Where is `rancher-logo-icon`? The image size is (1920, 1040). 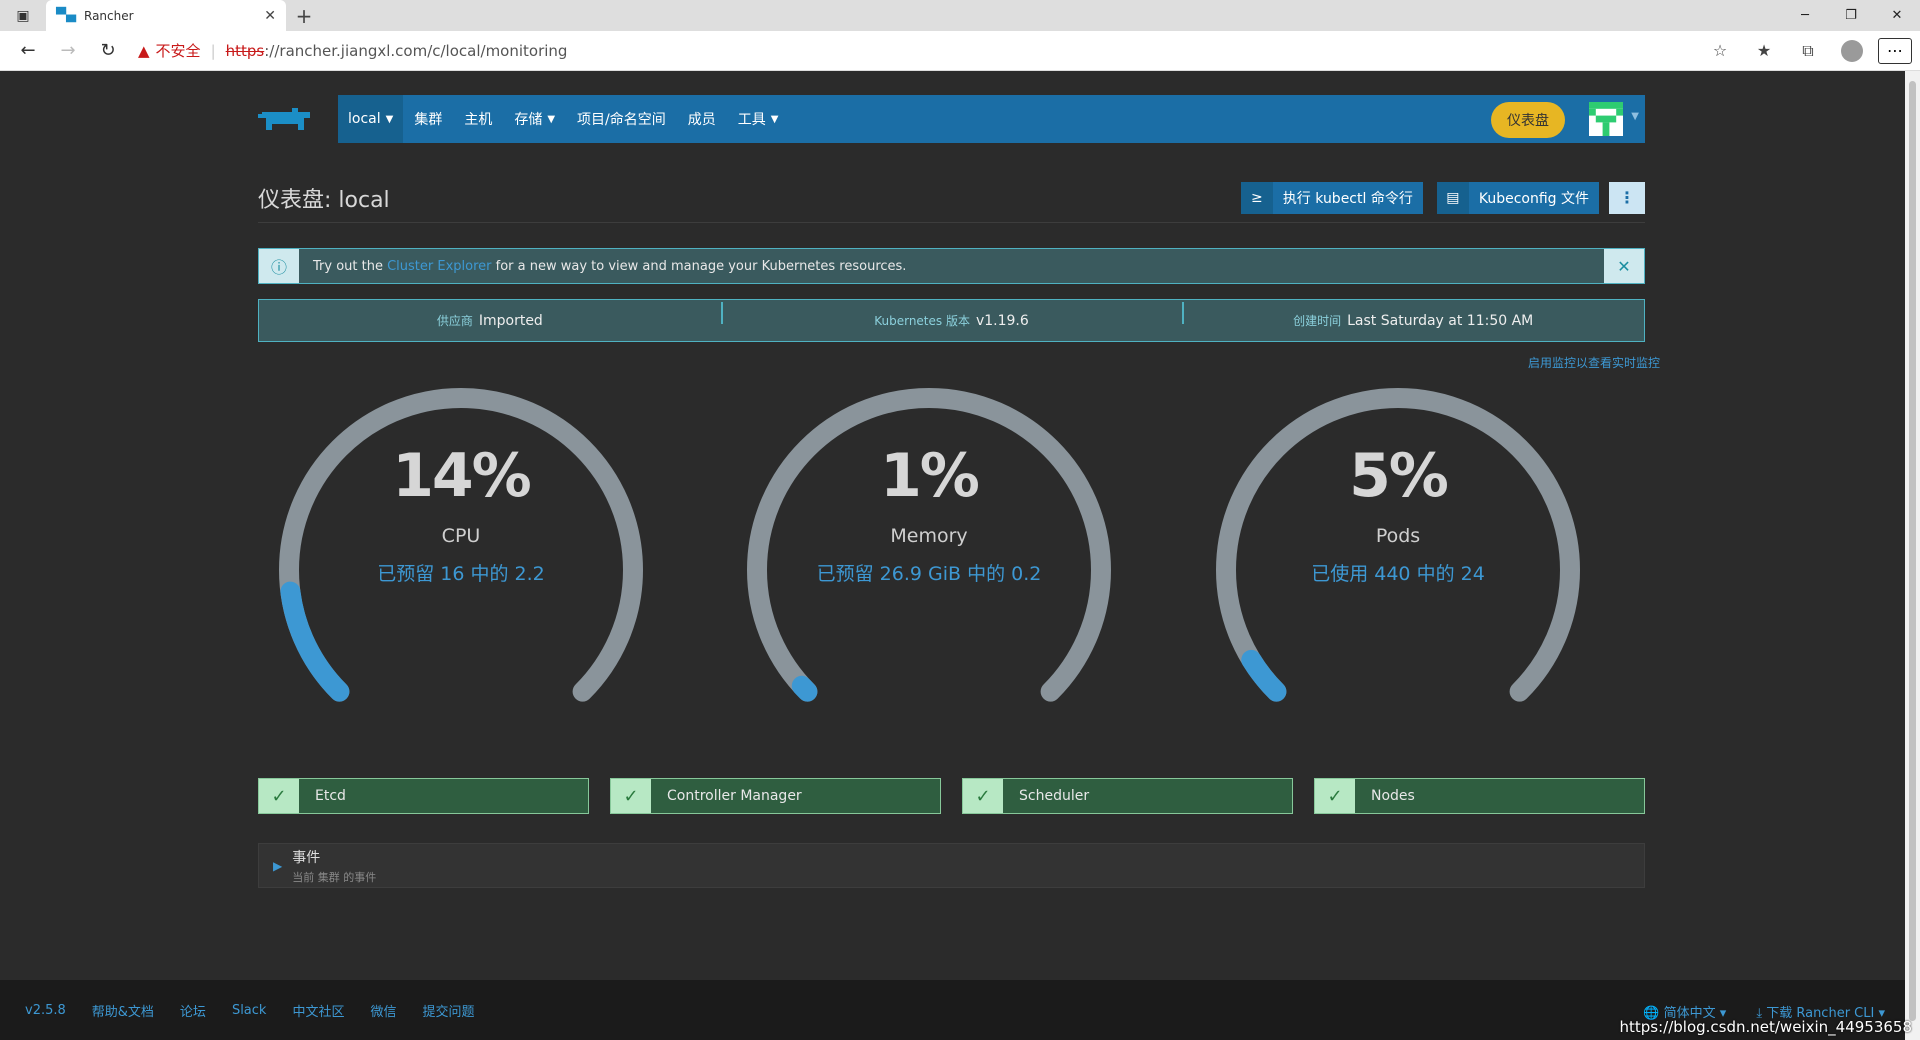
rancher-logo-icon is located at coordinates (298, 119).